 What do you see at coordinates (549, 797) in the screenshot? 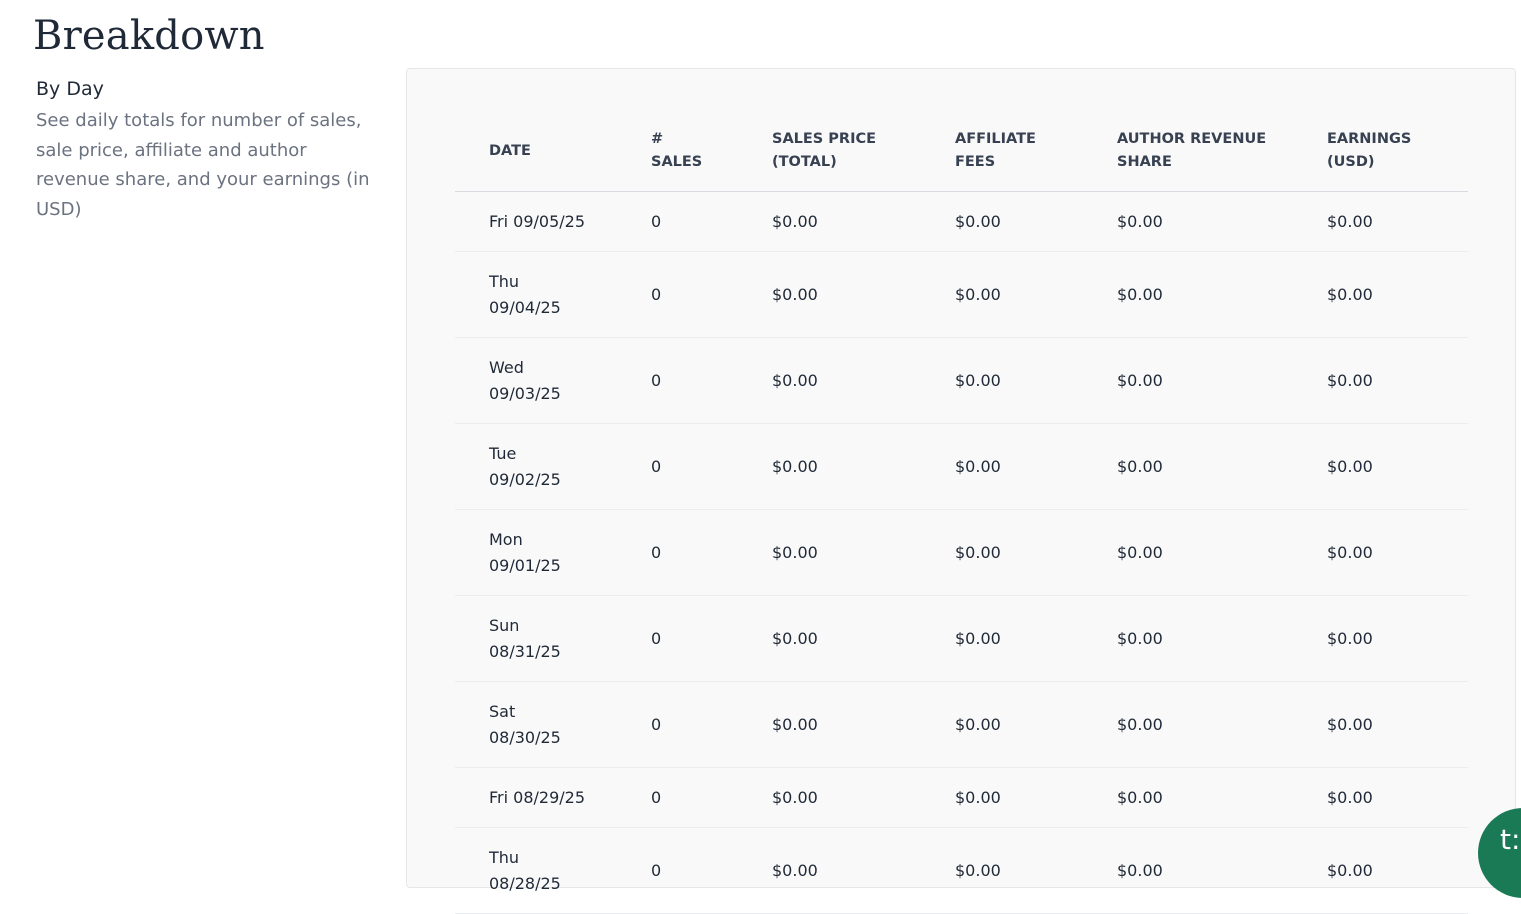
I see `date-value: 08/29/25` at bounding box center [549, 797].